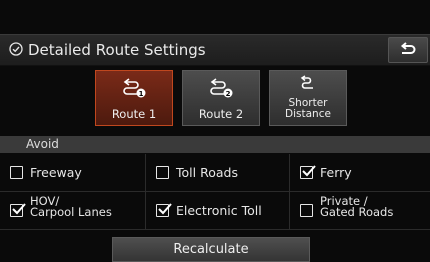  I want to click on avoid-option-toll-roads: Toll Roads, so click(218, 173).